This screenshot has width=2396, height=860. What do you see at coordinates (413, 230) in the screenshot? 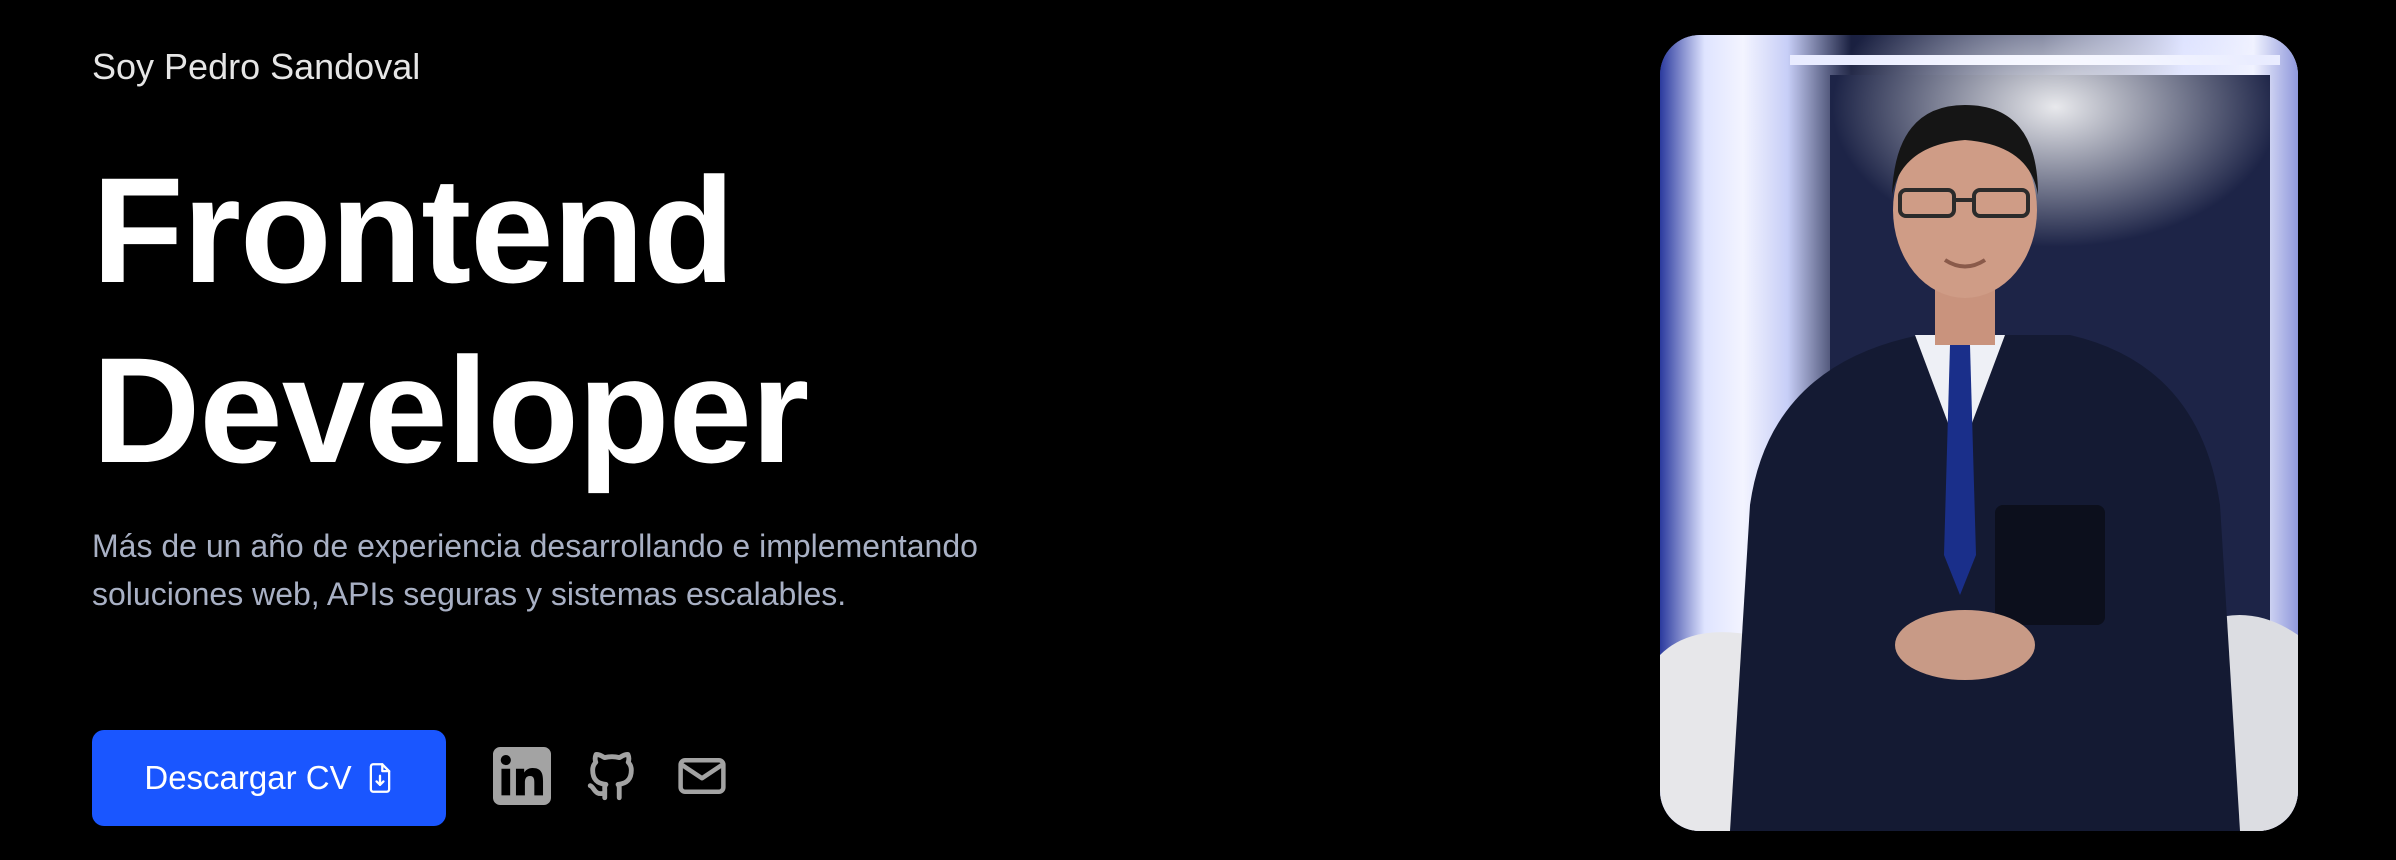
I see `headline-line-1: Frontend` at bounding box center [413, 230].